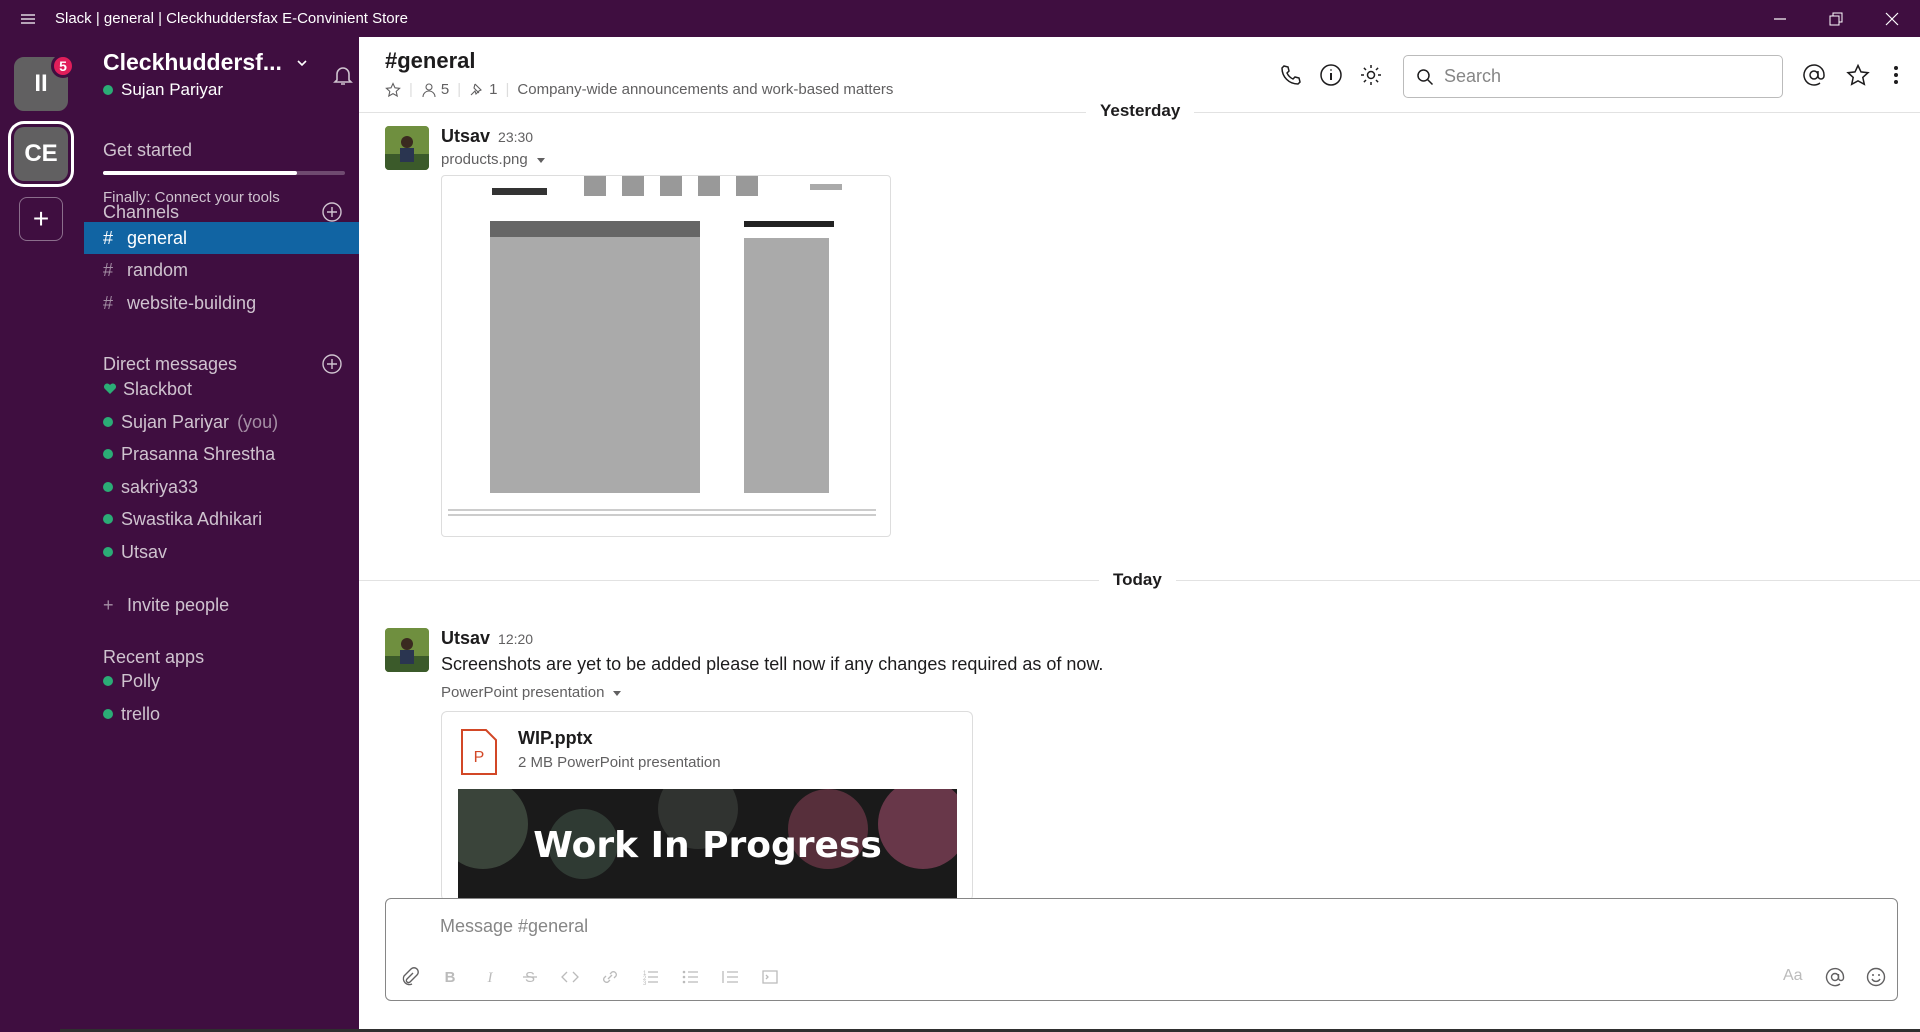  I want to click on channel-name: general, so click(157, 237).